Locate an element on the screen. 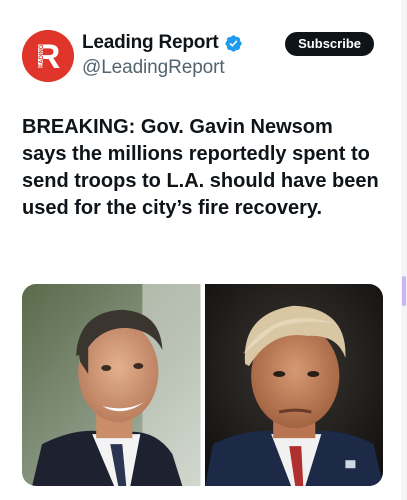  account-handle: @LeadingReport is located at coordinates (162, 68).